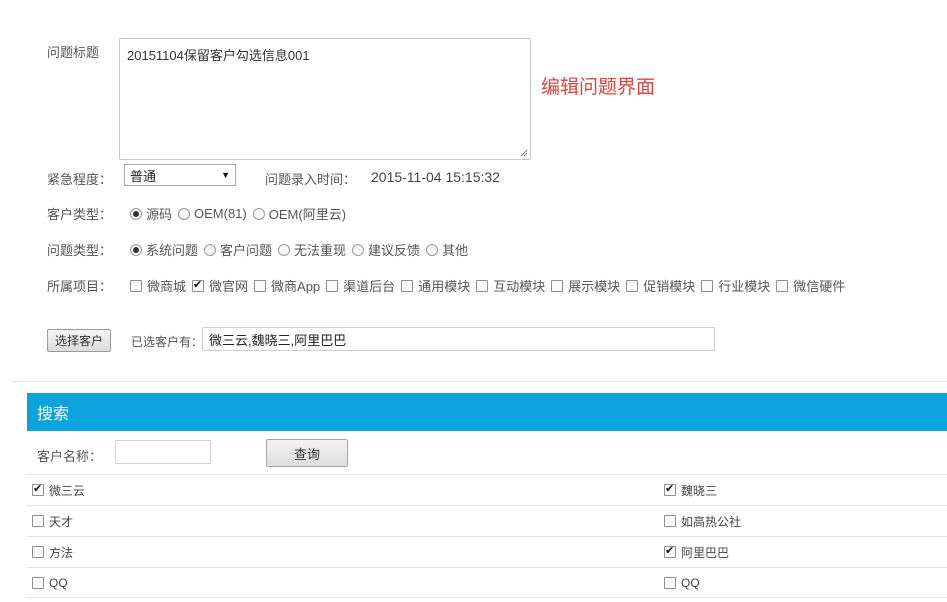  What do you see at coordinates (67, 490) in the screenshot?
I see `customer-label: 微三云` at bounding box center [67, 490].